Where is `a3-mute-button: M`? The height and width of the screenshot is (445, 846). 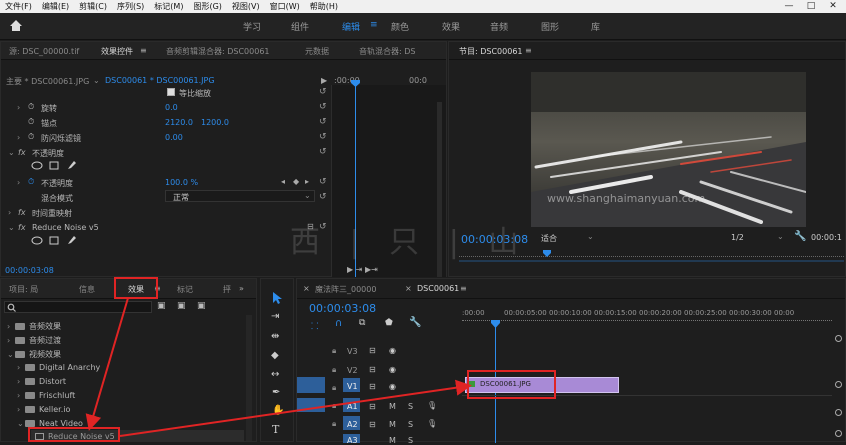 a3-mute-button: M is located at coordinates (392, 440).